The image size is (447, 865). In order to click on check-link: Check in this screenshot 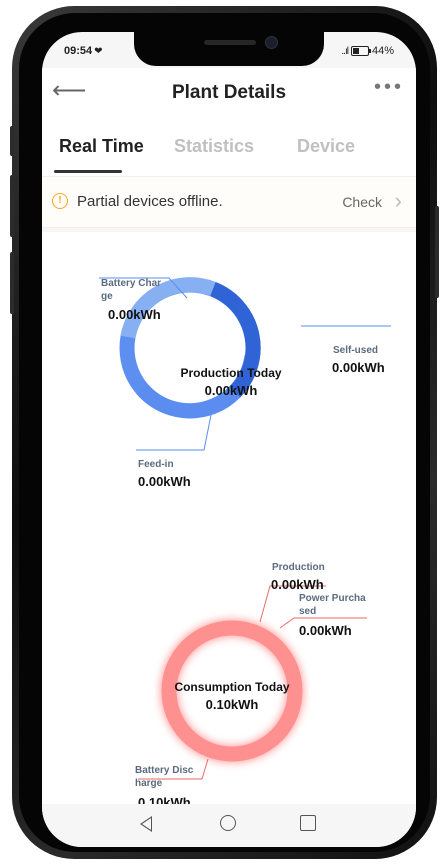, I will do `click(362, 202)`.